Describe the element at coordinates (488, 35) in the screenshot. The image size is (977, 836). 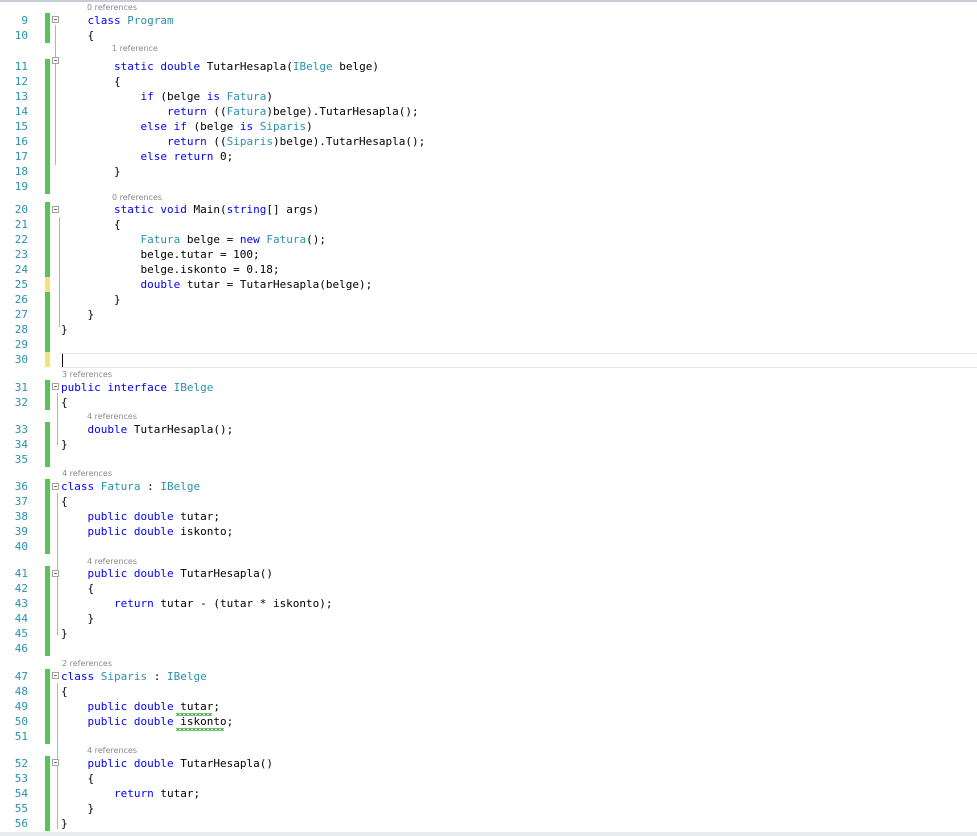
I see `code-line: 10 {` at that location.